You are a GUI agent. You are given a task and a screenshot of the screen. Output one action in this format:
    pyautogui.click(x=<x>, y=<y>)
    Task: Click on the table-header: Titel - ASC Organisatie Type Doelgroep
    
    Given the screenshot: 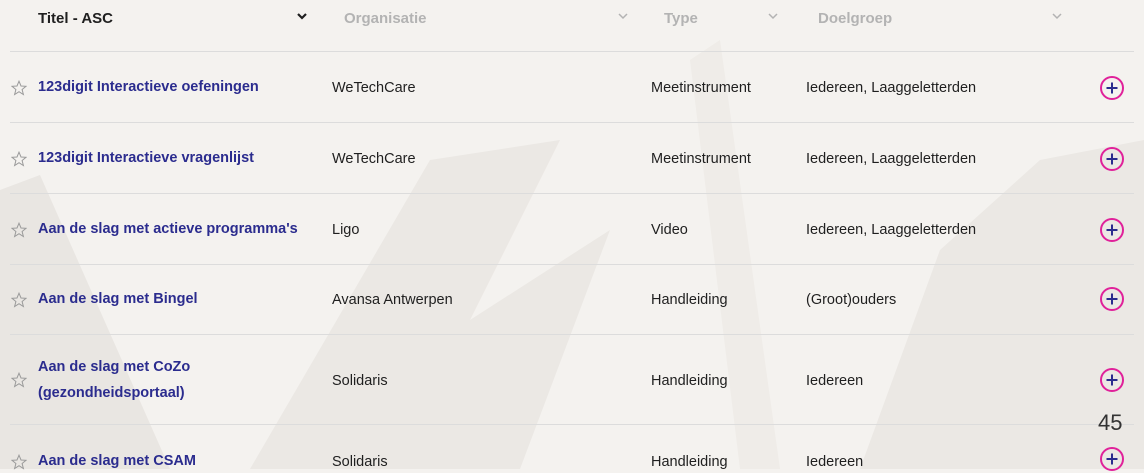 What is the action you would take?
    pyautogui.click(x=572, y=26)
    